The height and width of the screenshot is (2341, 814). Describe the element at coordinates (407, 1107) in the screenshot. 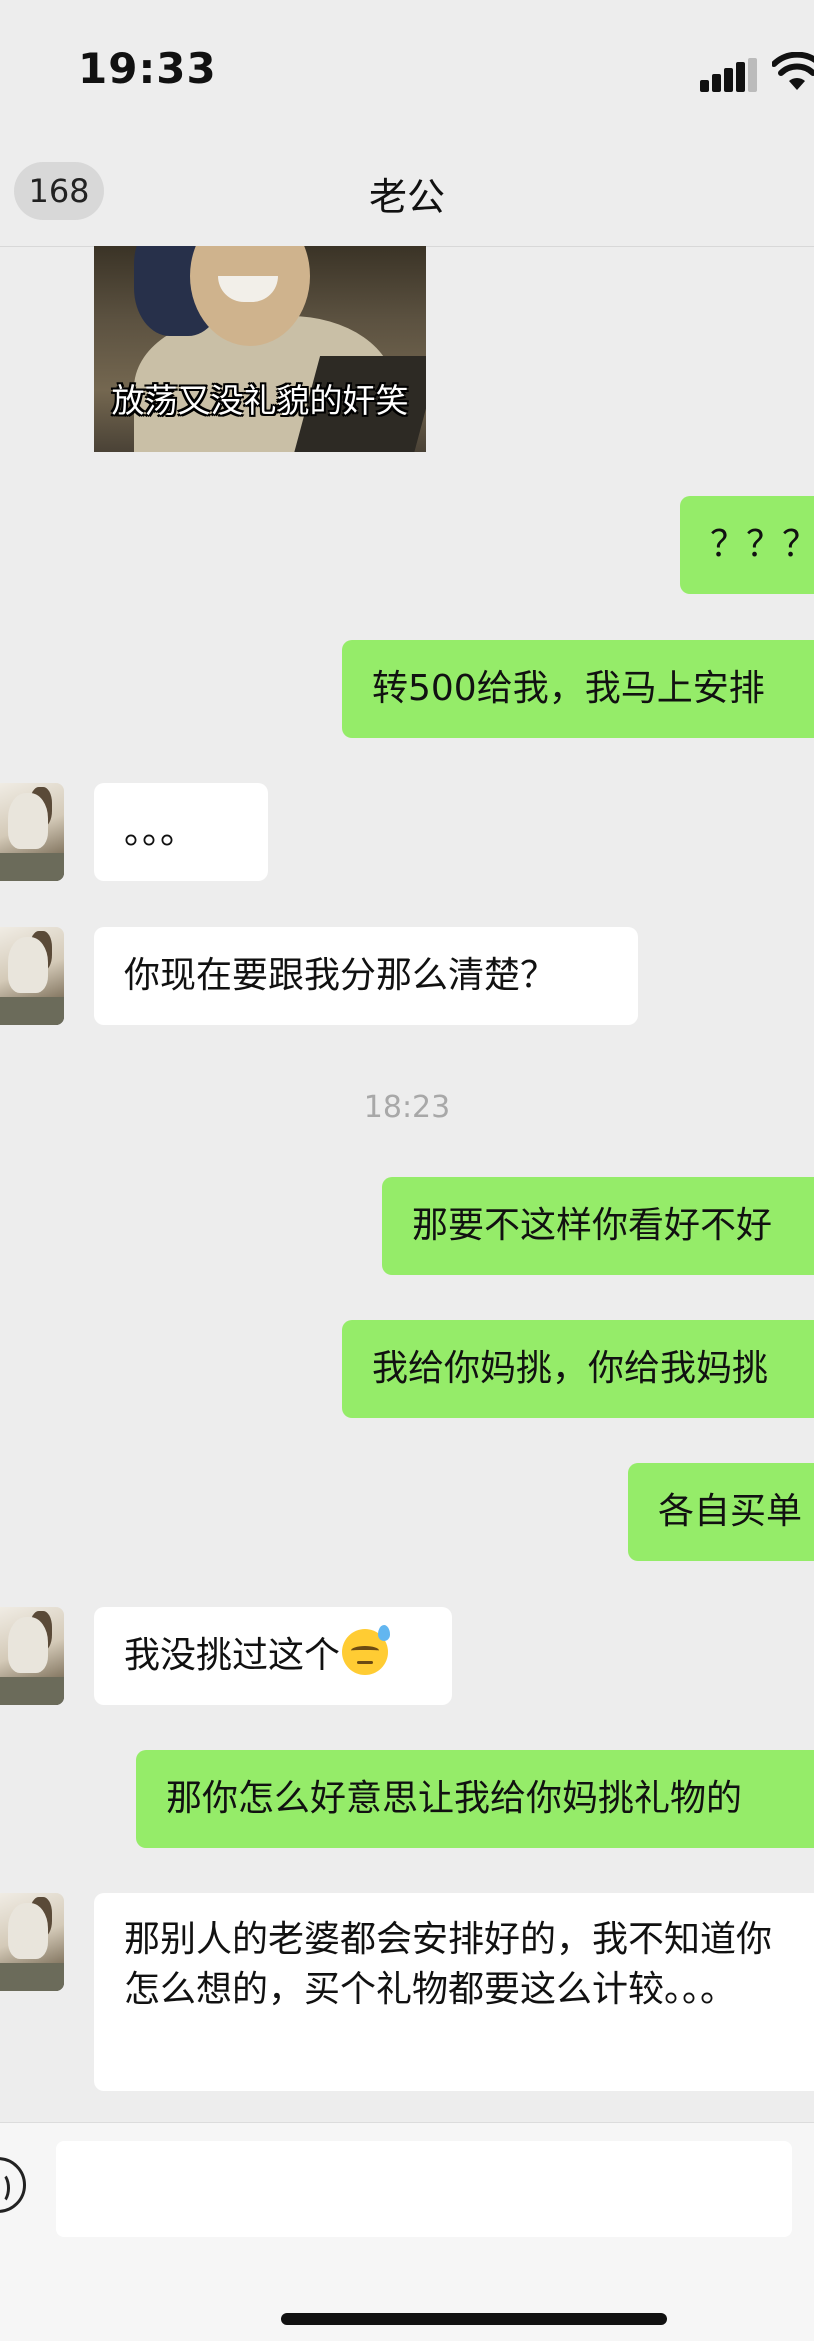

I see `message-timestamp: 18:23` at that location.